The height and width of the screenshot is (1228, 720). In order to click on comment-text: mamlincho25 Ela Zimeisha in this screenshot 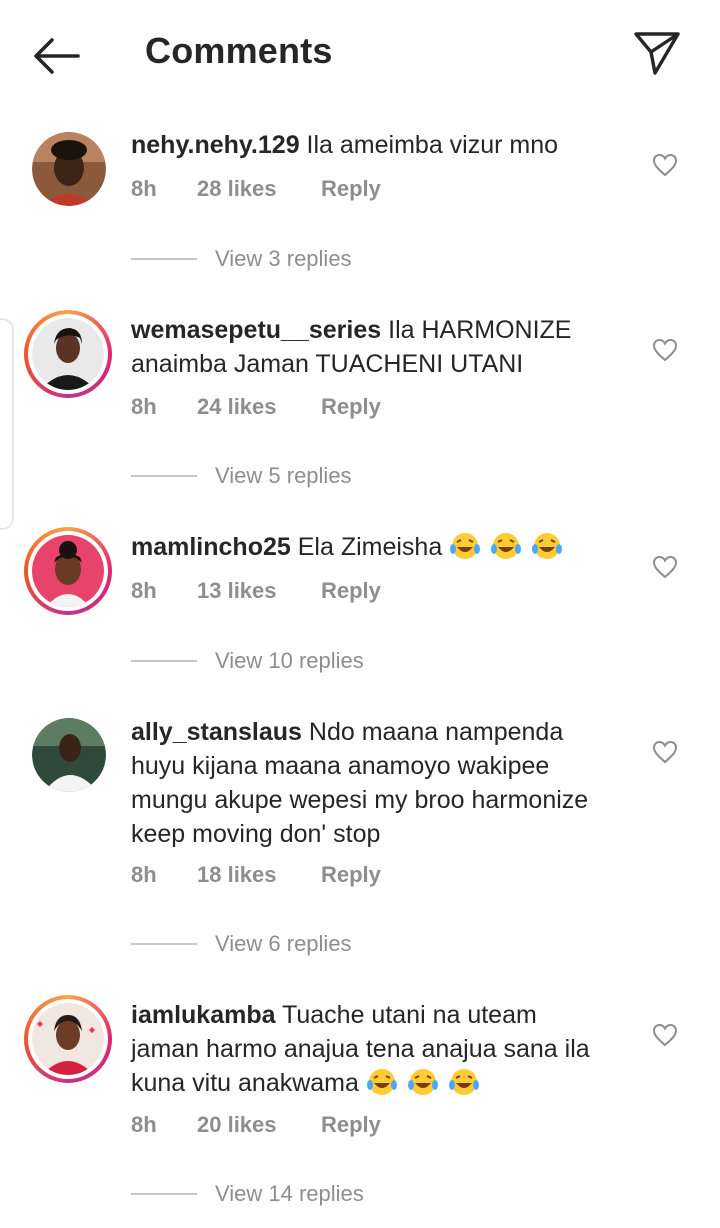, I will do `click(371, 547)`.